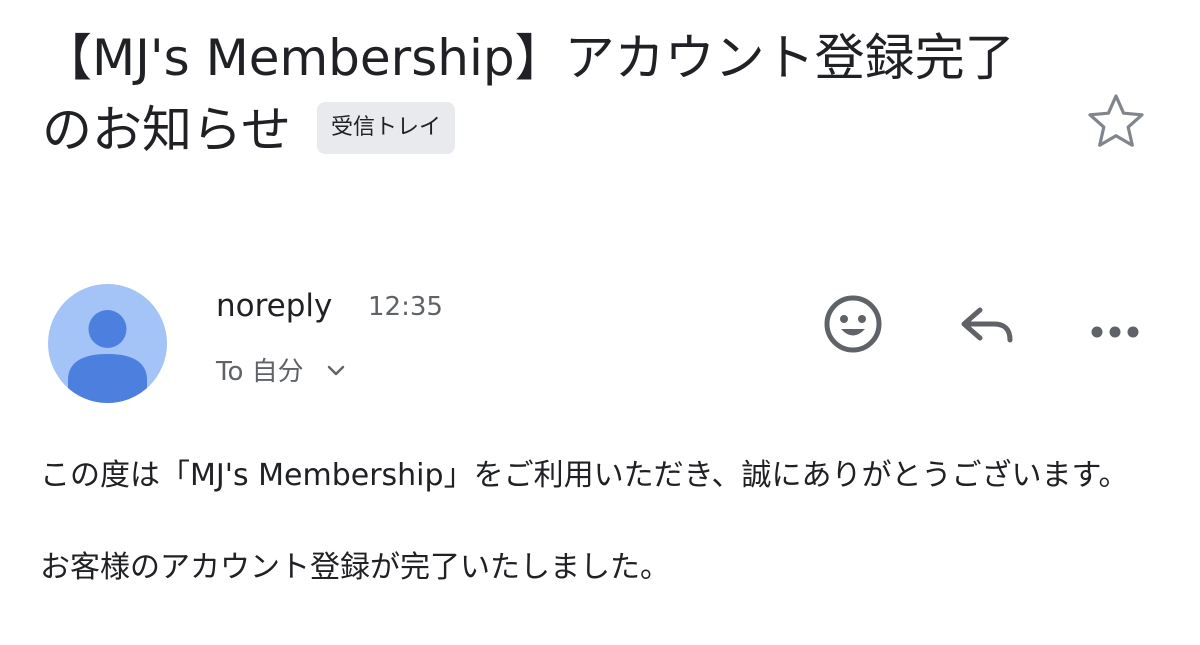 This screenshot has height=645, width=1200. Describe the element at coordinates (986, 324) in the screenshot. I see `reply-arrow-icon` at that location.